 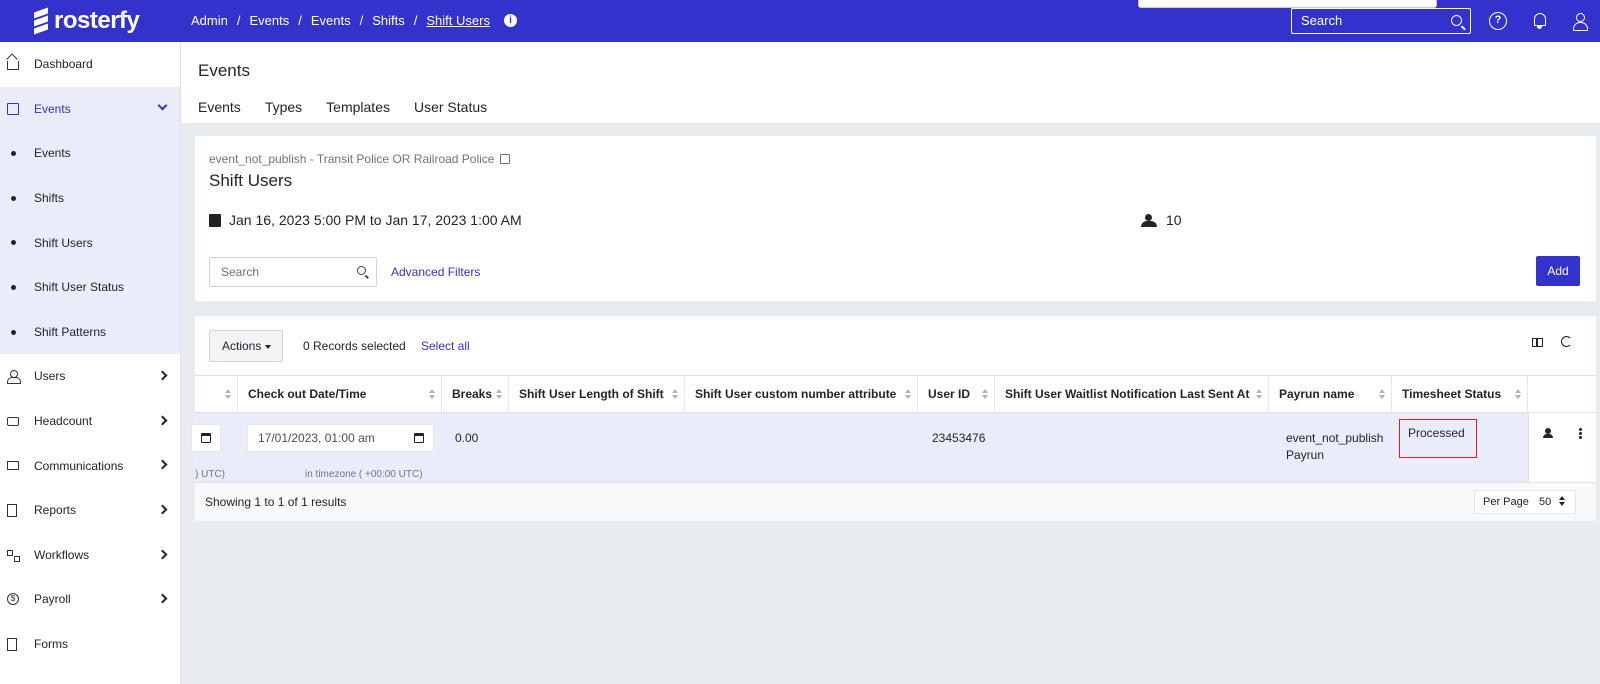 What do you see at coordinates (801, 394) in the screenshot?
I see `column-header-custom-number: Shift User custom number attribute` at bounding box center [801, 394].